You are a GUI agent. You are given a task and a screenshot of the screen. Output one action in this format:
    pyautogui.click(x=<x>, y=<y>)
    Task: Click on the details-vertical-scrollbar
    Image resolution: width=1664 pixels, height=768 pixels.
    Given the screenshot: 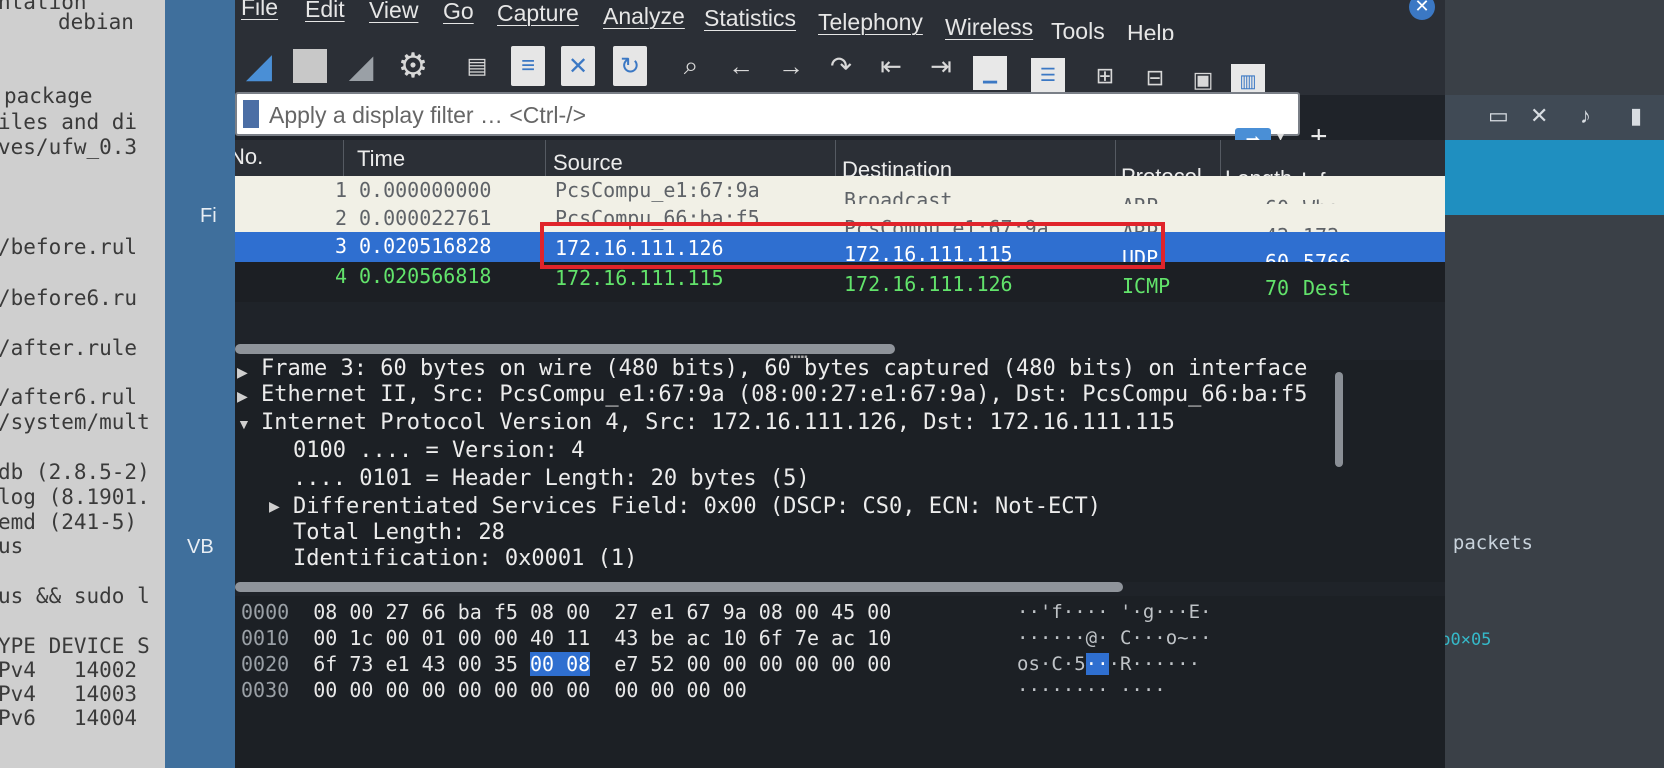 What is the action you would take?
    pyautogui.click(x=1339, y=419)
    